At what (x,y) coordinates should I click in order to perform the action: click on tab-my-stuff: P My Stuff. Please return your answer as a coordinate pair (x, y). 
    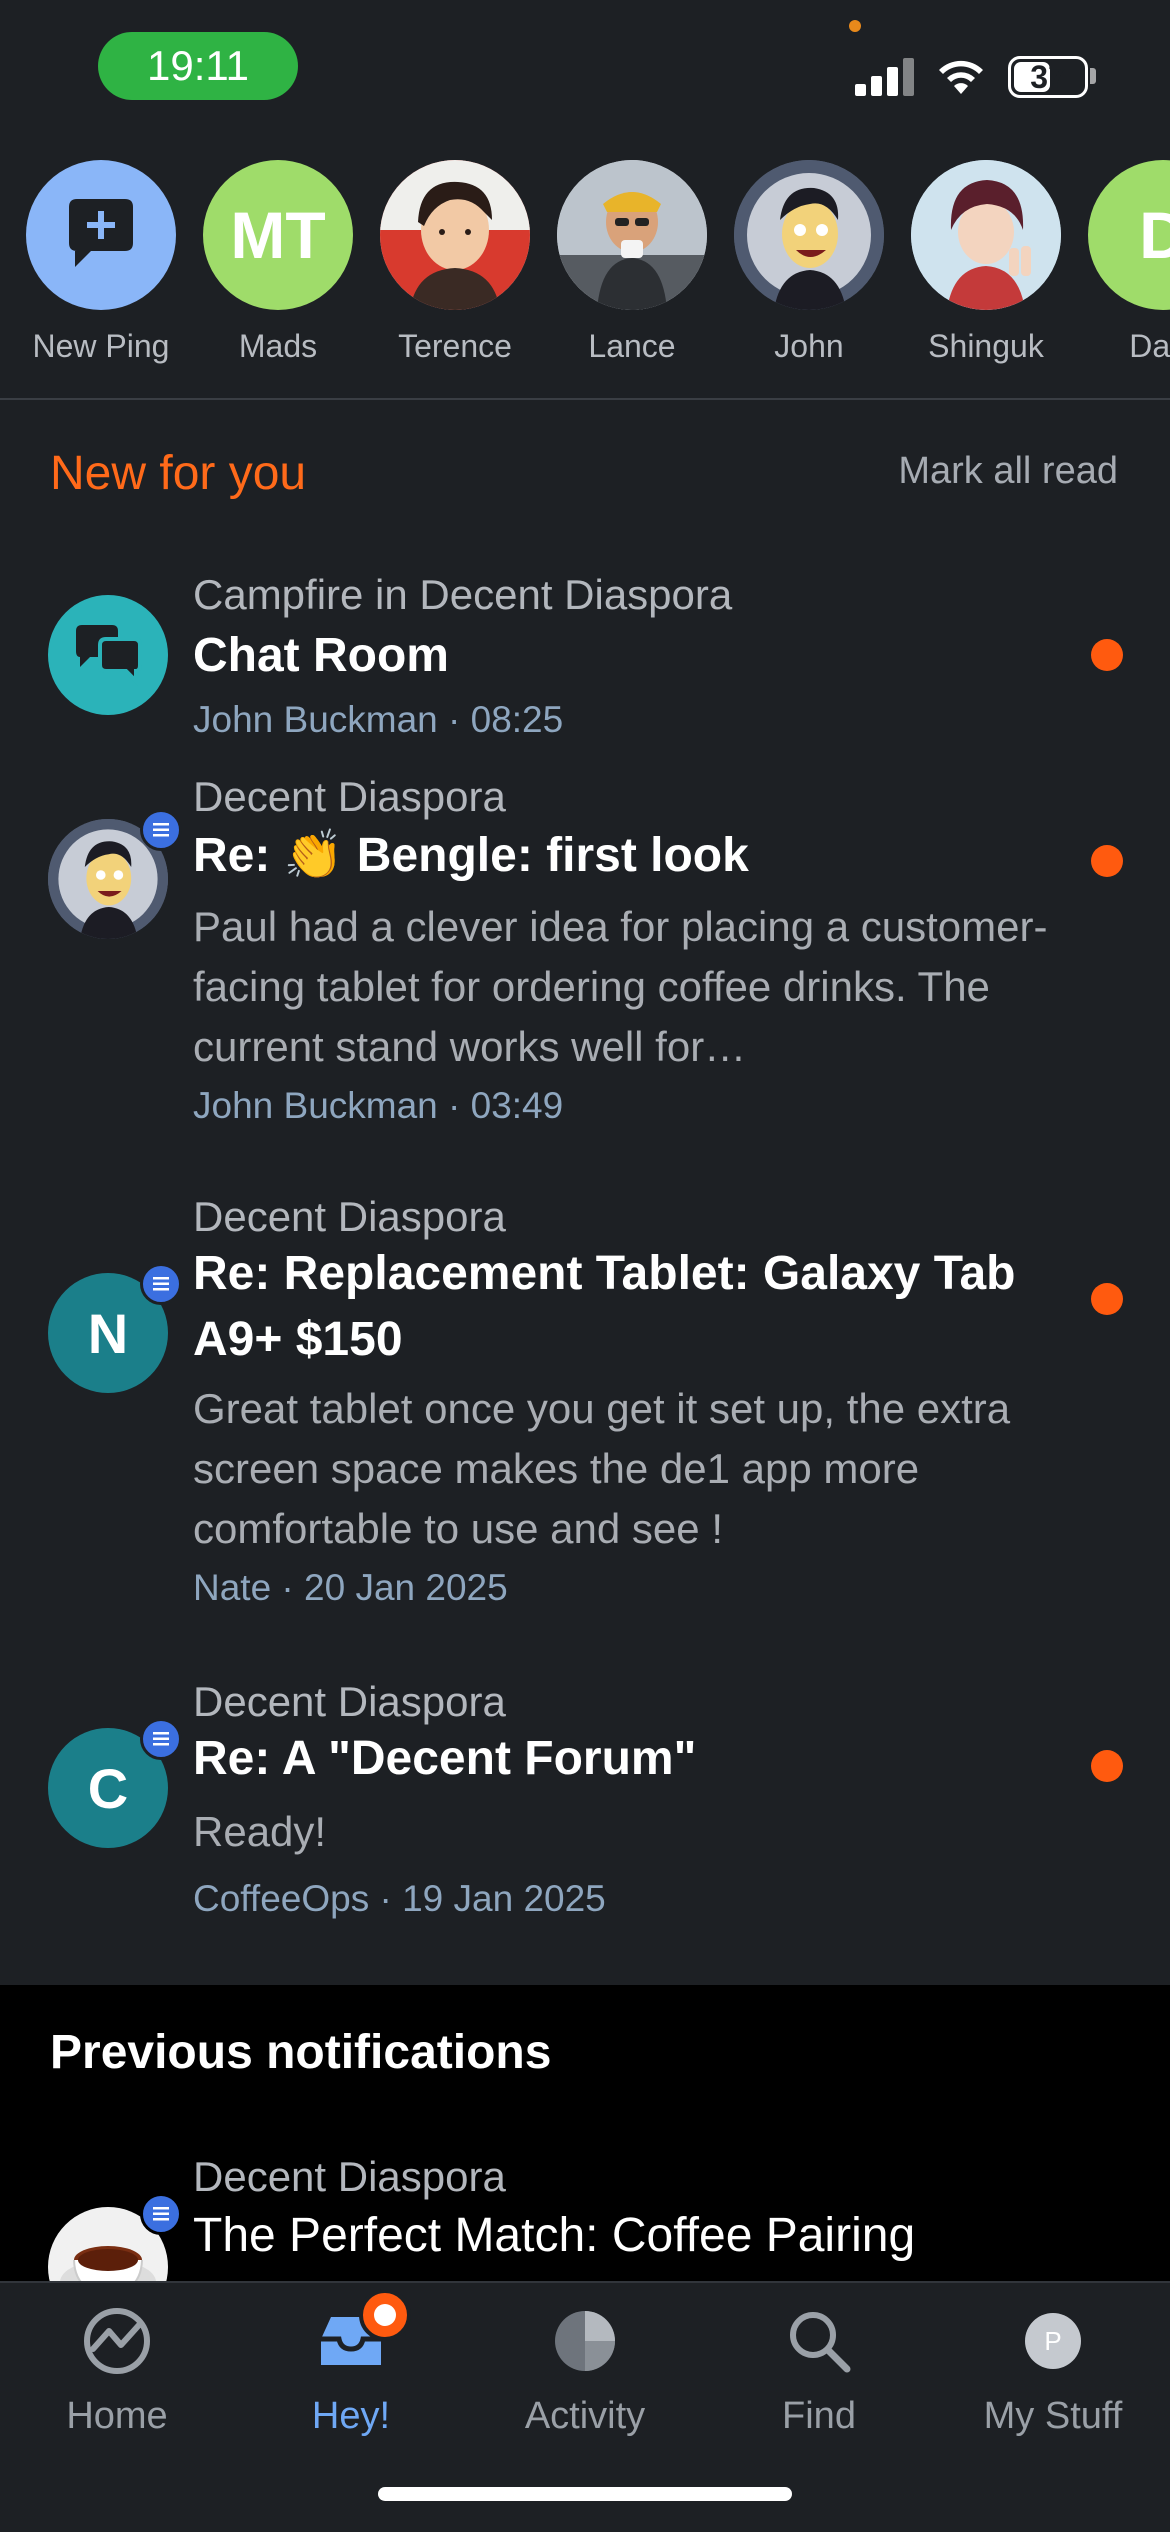
    Looking at the image, I should click on (1053, 2378).